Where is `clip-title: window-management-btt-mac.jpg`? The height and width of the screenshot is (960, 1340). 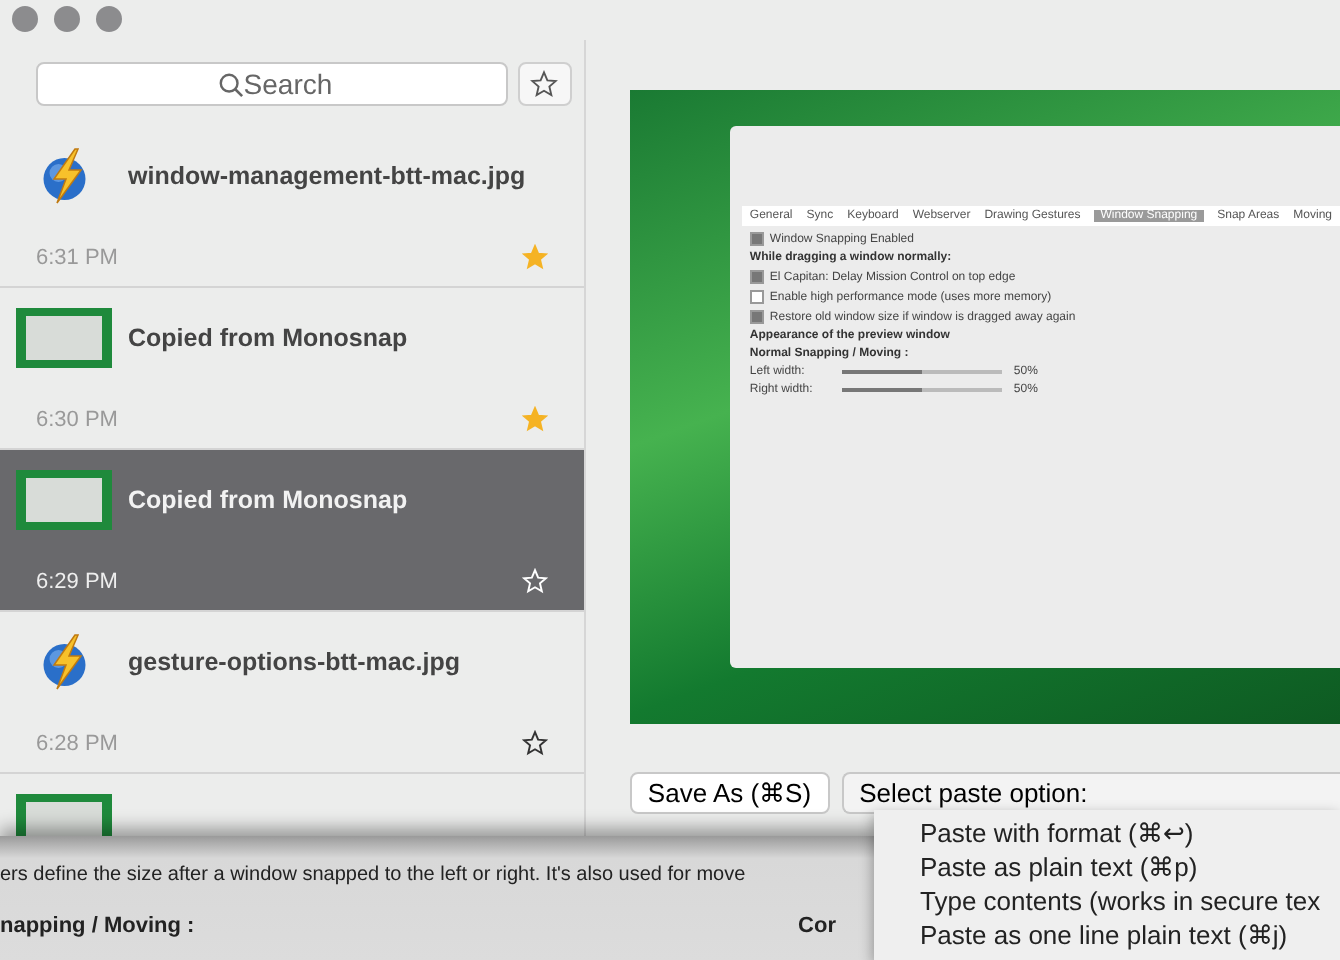 clip-title: window-management-btt-mac.jpg is located at coordinates (327, 176).